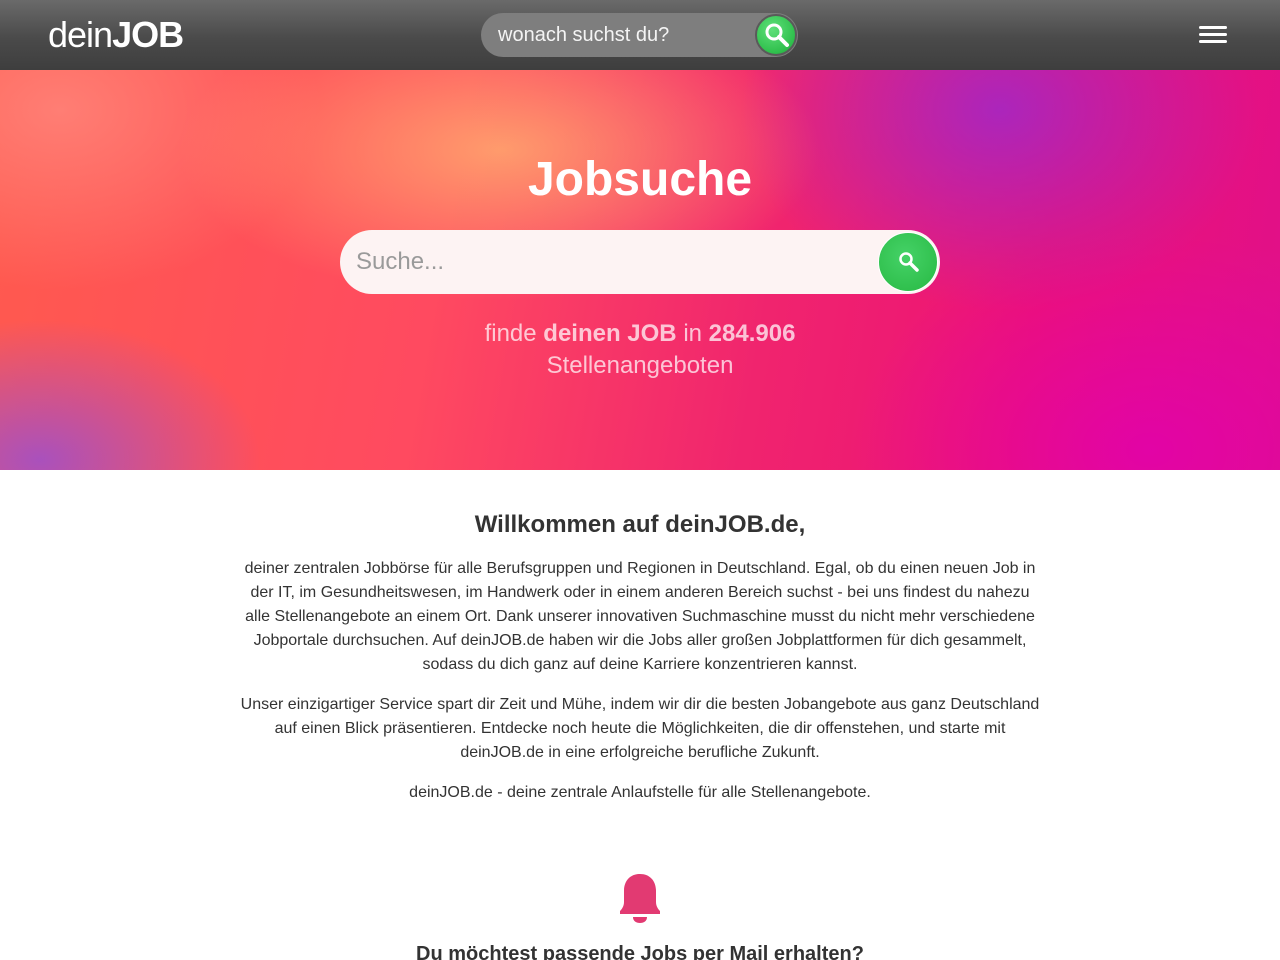 The image size is (1280, 960). I want to click on top-navigation-bar: deinJOB, so click(640, 35).